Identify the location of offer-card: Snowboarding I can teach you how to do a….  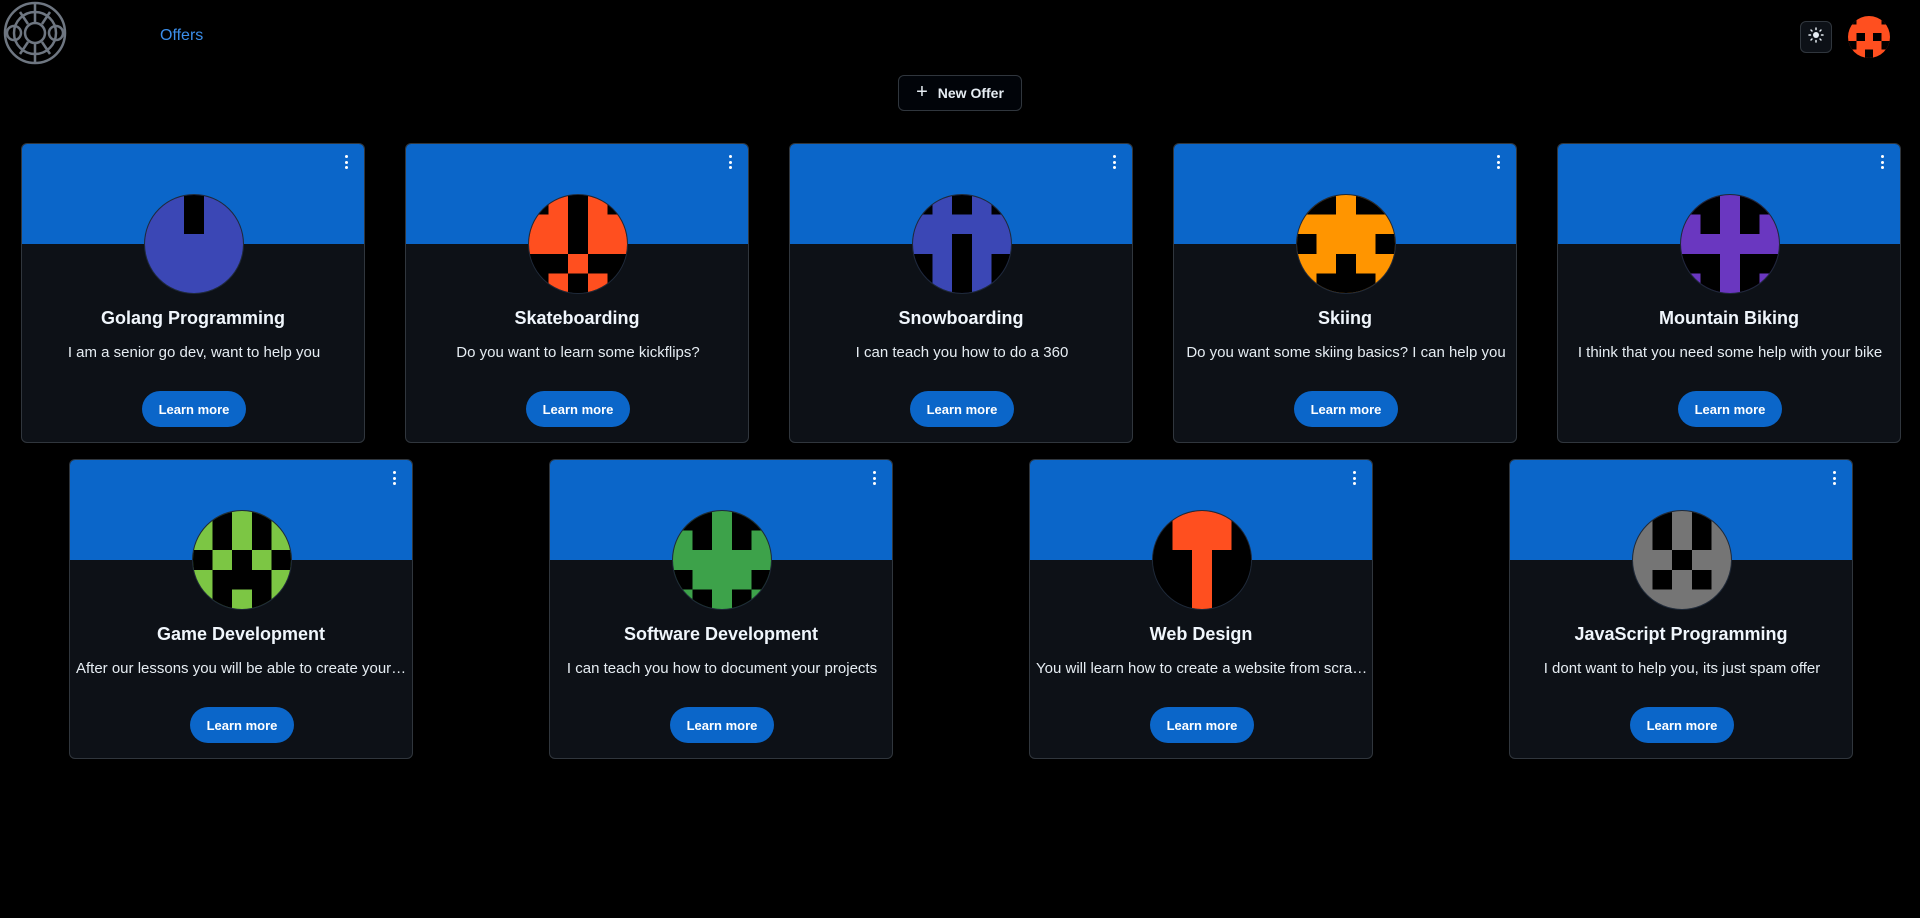
(961, 293).